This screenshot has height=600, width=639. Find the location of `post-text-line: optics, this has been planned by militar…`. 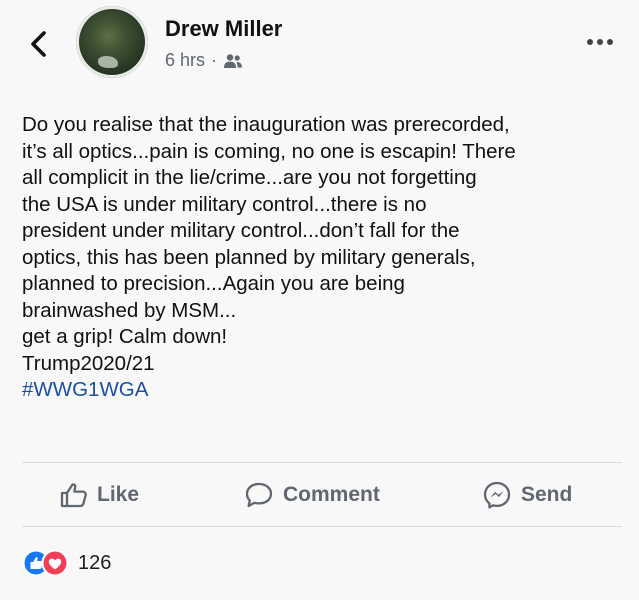

post-text-line: optics, this has been planned by militar… is located at coordinates (249, 257).